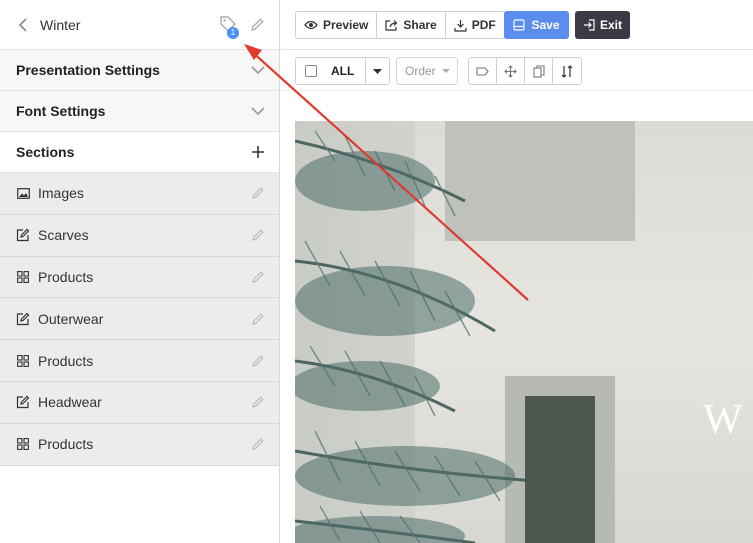  I want to click on save-label: Save, so click(545, 25).